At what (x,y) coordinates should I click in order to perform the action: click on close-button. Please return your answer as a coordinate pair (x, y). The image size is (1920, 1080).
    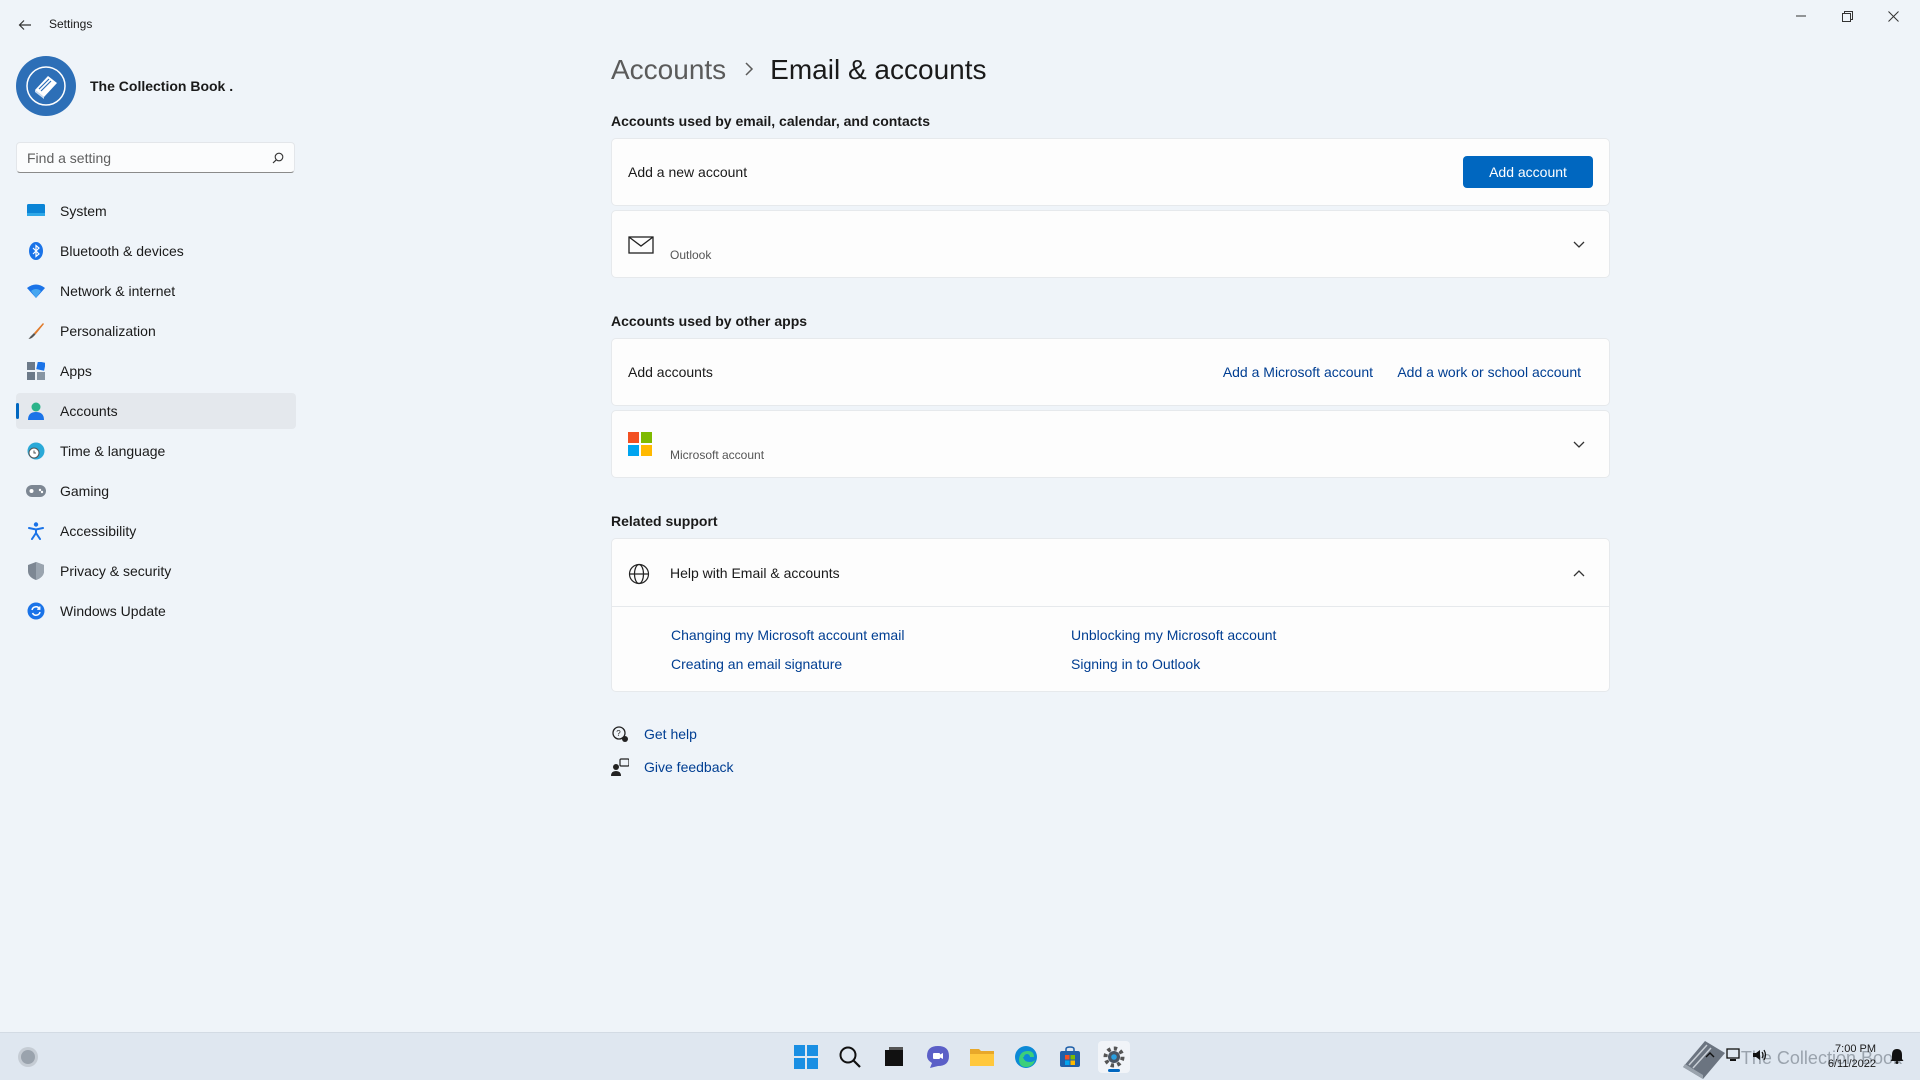
    Looking at the image, I should click on (1893, 16).